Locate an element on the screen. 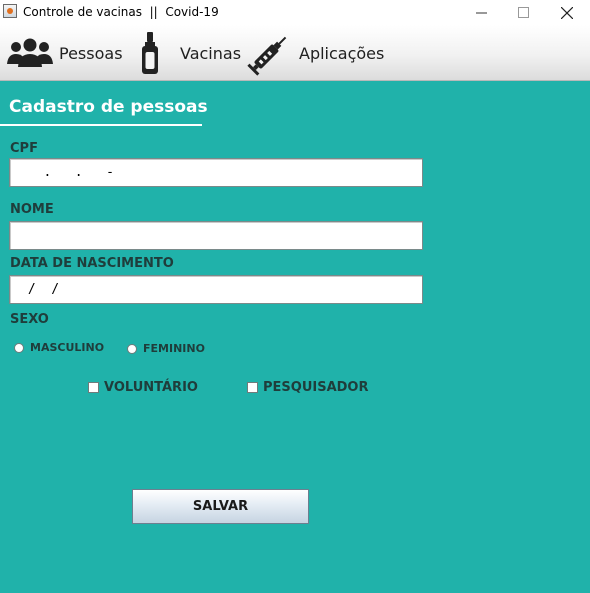 This screenshot has height=593, width=590. syringe-icon is located at coordinates (267, 56).